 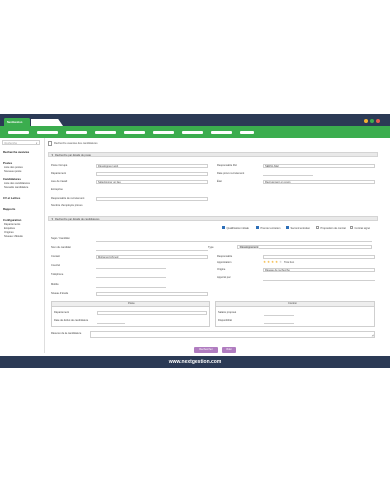 What do you see at coordinates (319, 165) in the screenshot?
I see `responsable-rh-select: SERGI Allal` at bounding box center [319, 165].